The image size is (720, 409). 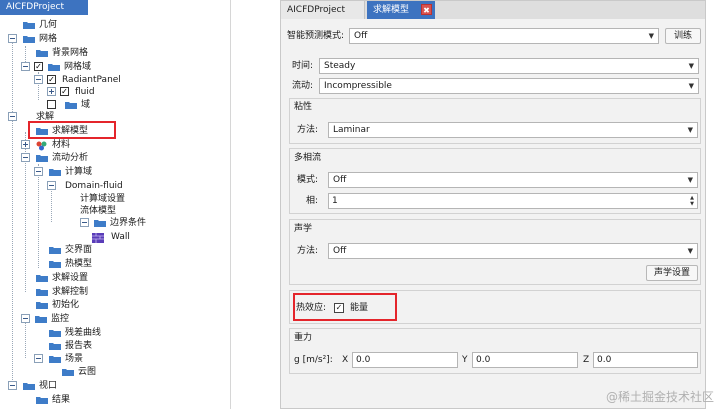 What do you see at coordinates (80, 333) in the screenshot?
I see `tree-item-residual-curve: 残差曲线` at bounding box center [80, 333].